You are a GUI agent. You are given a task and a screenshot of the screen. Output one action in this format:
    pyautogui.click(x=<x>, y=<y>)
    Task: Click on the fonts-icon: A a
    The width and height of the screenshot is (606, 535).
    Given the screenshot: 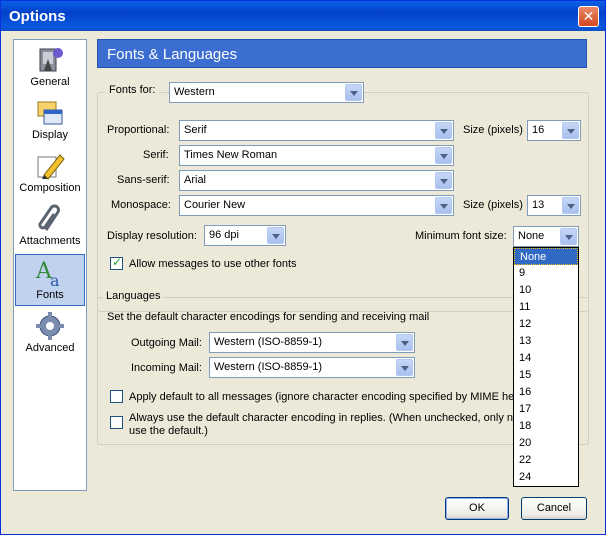 What is the action you would take?
    pyautogui.click(x=47, y=273)
    